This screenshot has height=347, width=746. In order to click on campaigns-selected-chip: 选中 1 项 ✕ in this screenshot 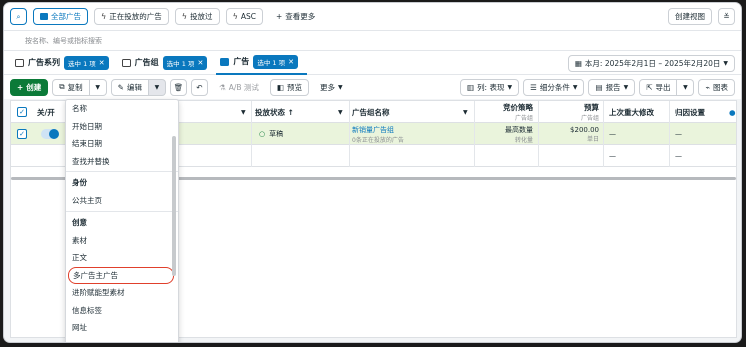, I will do `click(86, 62)`.